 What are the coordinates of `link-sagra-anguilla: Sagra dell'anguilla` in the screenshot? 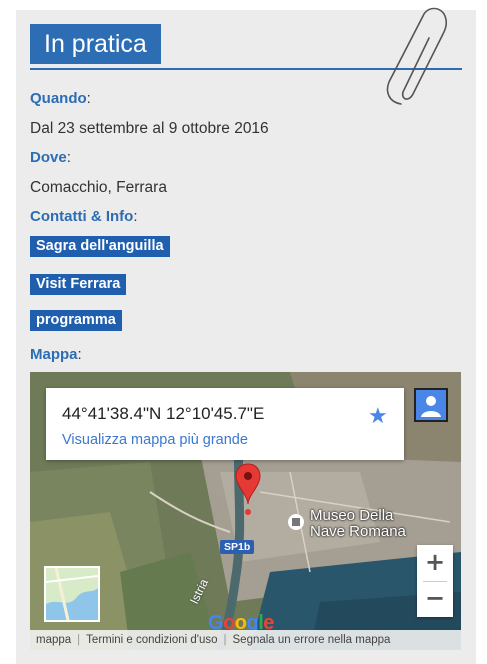 It's located at (100, 246).